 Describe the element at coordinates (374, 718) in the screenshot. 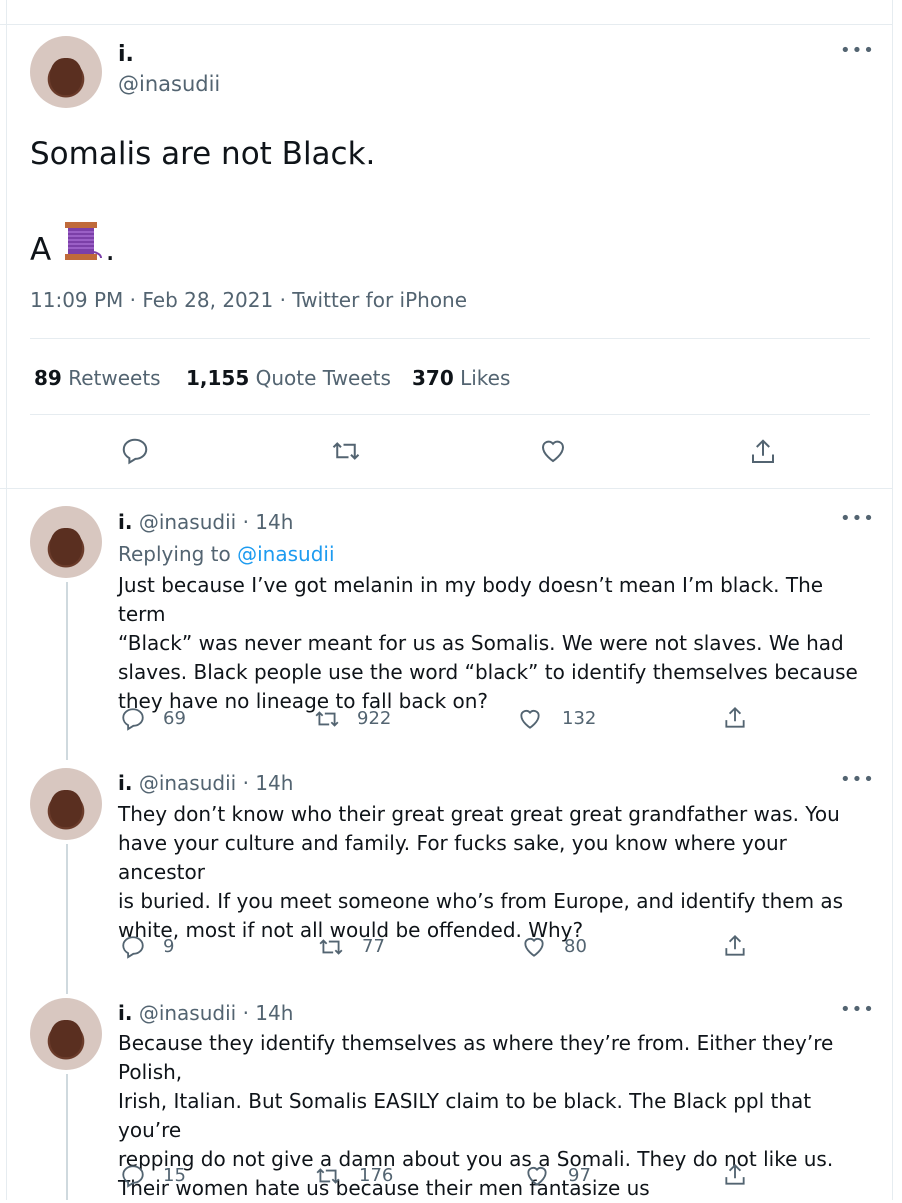

I see `retweet-count: 922` at that location.